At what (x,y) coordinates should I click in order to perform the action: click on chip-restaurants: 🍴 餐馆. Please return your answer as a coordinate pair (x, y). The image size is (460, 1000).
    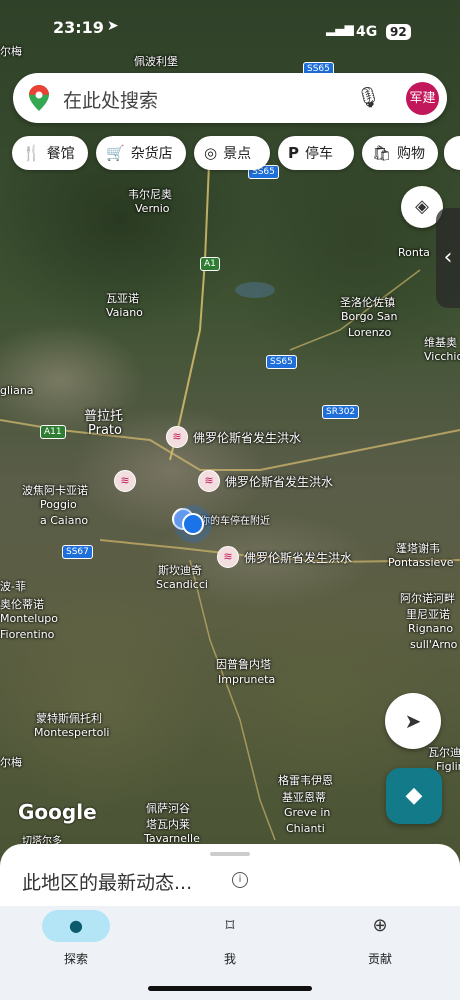
    Looking at the image, I should click on (50, 153).